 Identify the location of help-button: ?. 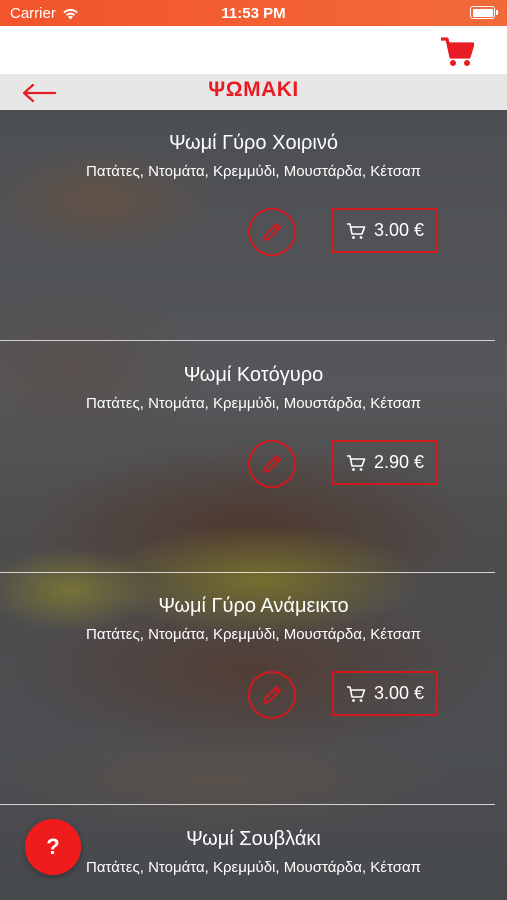
(53, 847).